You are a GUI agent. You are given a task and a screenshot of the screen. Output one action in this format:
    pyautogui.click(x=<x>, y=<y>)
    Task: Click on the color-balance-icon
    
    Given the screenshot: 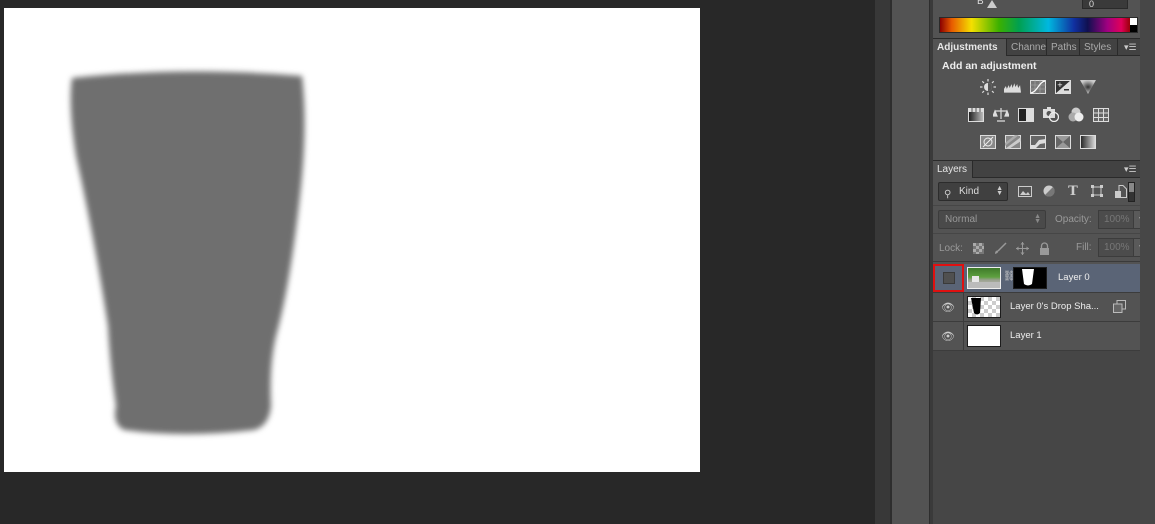 What is the action you would take?
    pyautogui.click(x=1000, y=114)
    